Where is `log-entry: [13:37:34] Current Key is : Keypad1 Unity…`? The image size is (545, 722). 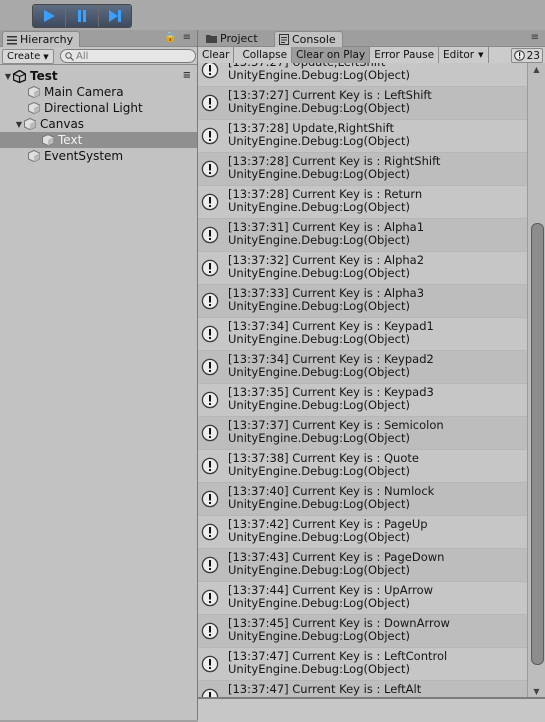 log-entry: [13:37:34] Current Key is : Keypad1 Unity… is located at coordinates (363, 334).